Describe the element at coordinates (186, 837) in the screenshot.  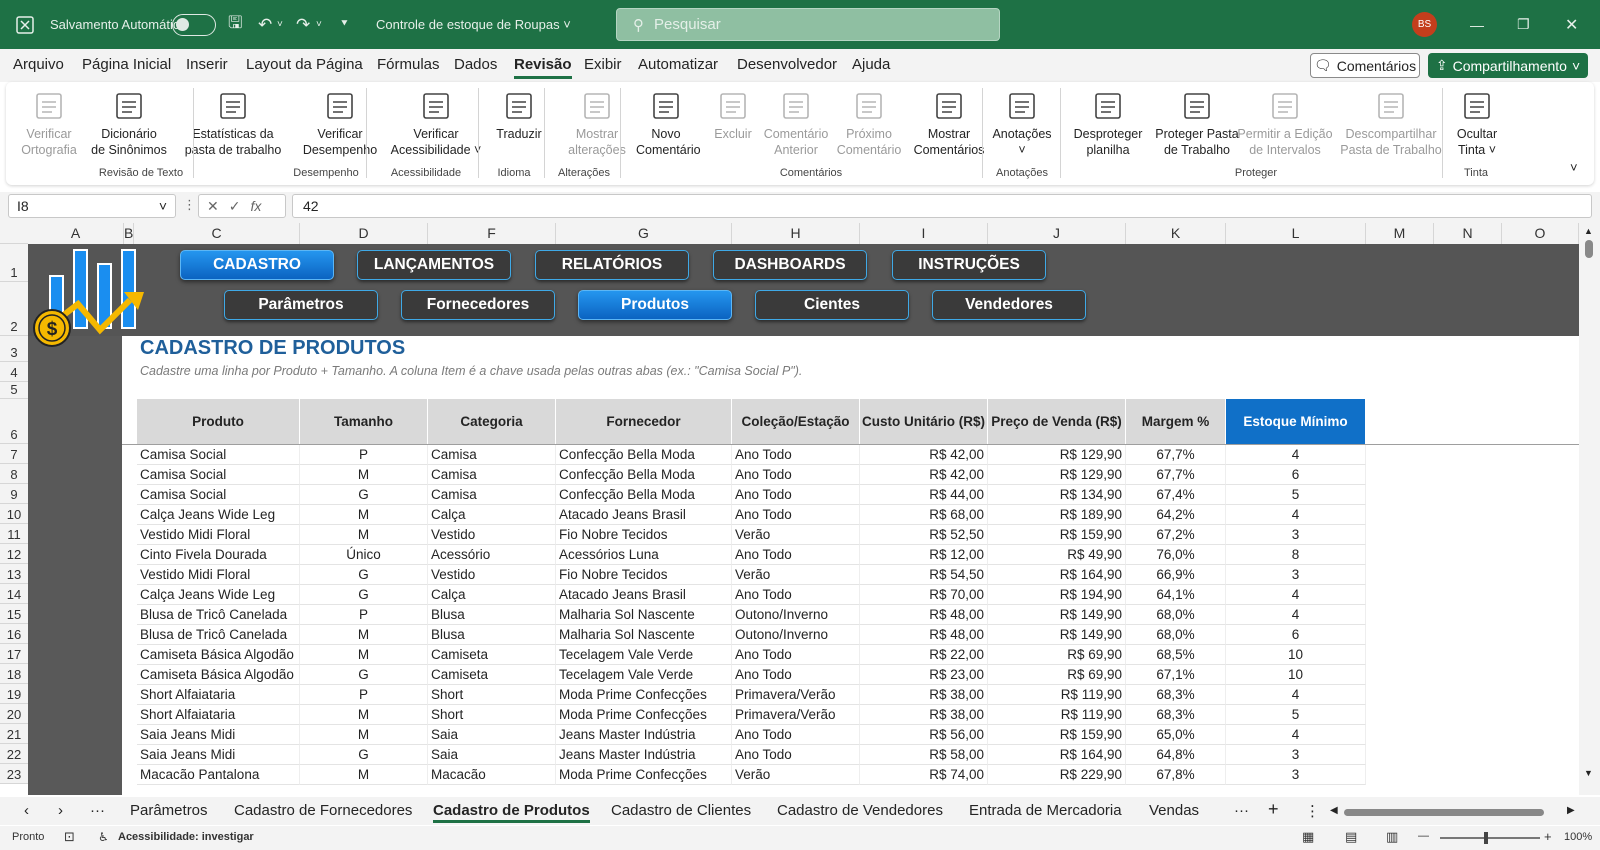
I see `status-accessibility: Acessibilidade: investigar` at that location.